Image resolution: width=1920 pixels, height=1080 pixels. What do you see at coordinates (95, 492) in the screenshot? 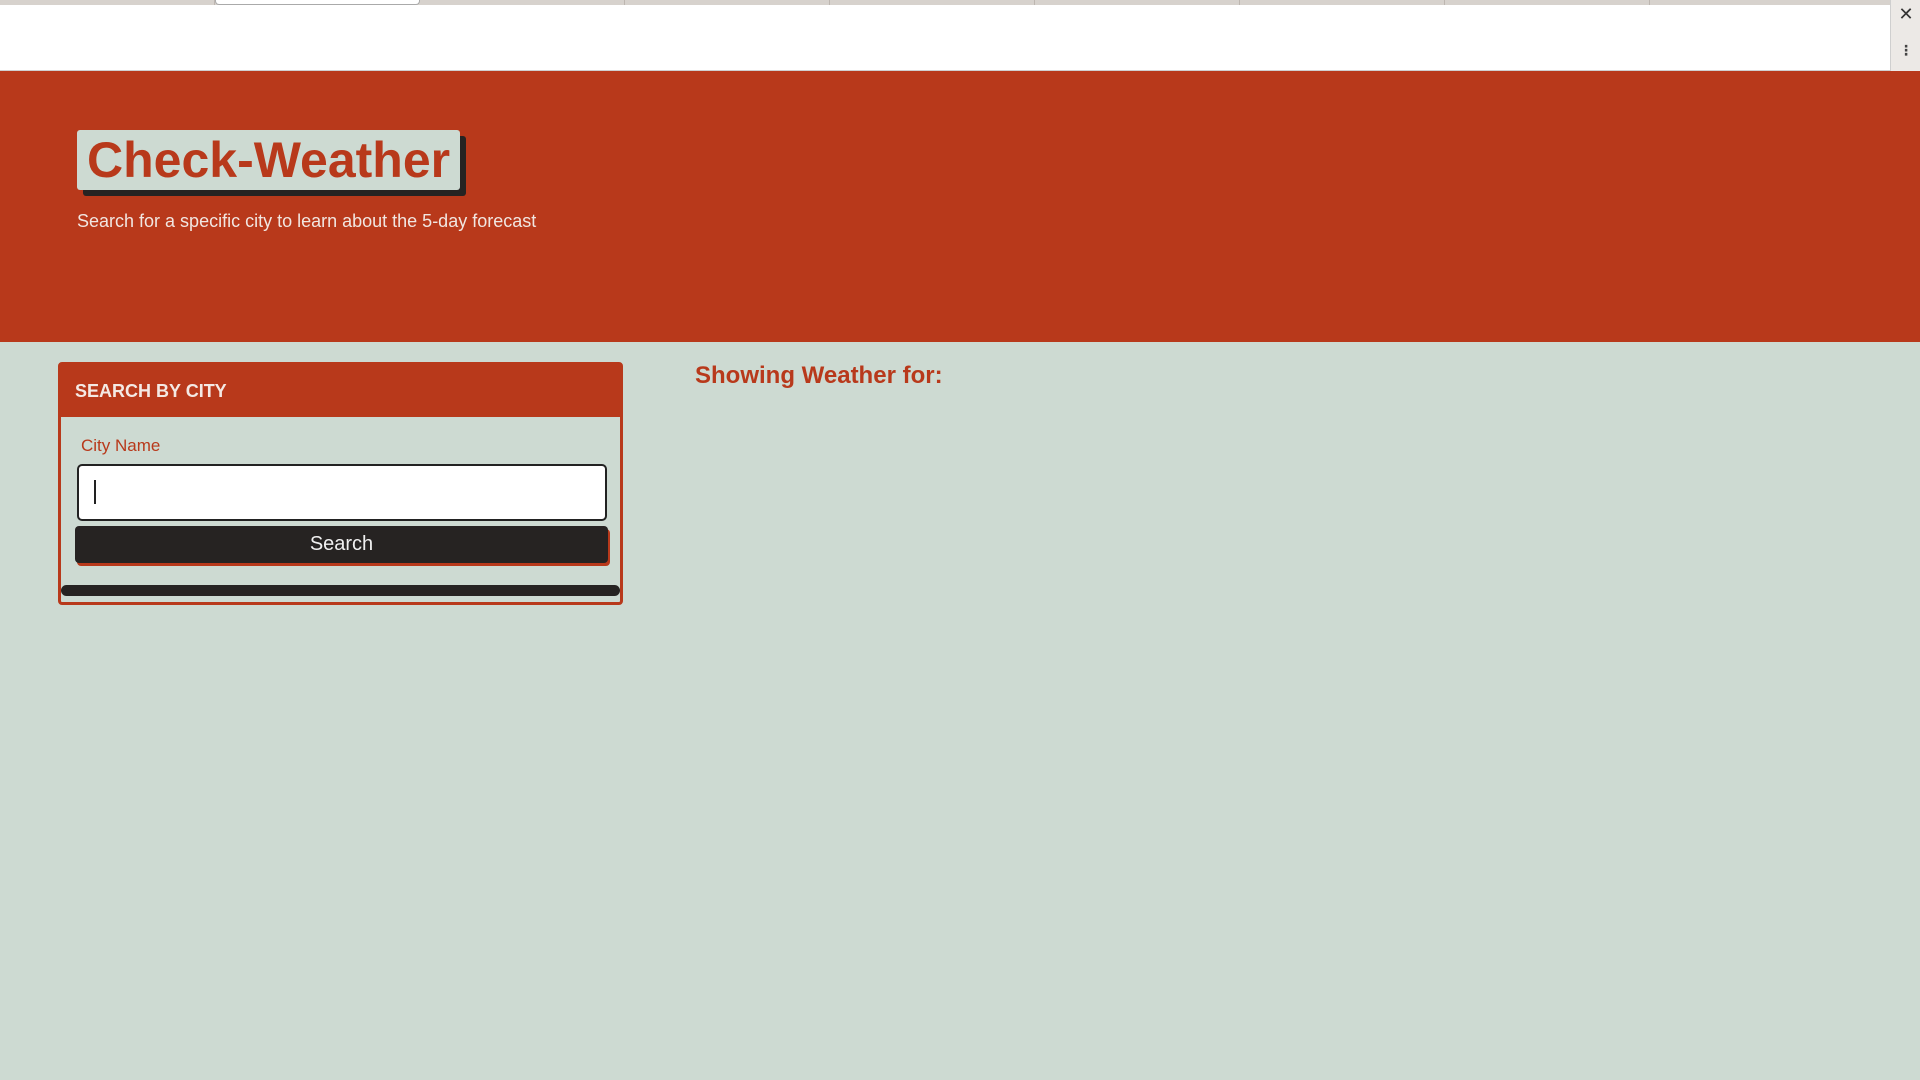
I see `text-caret` at bounding box center [95, 492].